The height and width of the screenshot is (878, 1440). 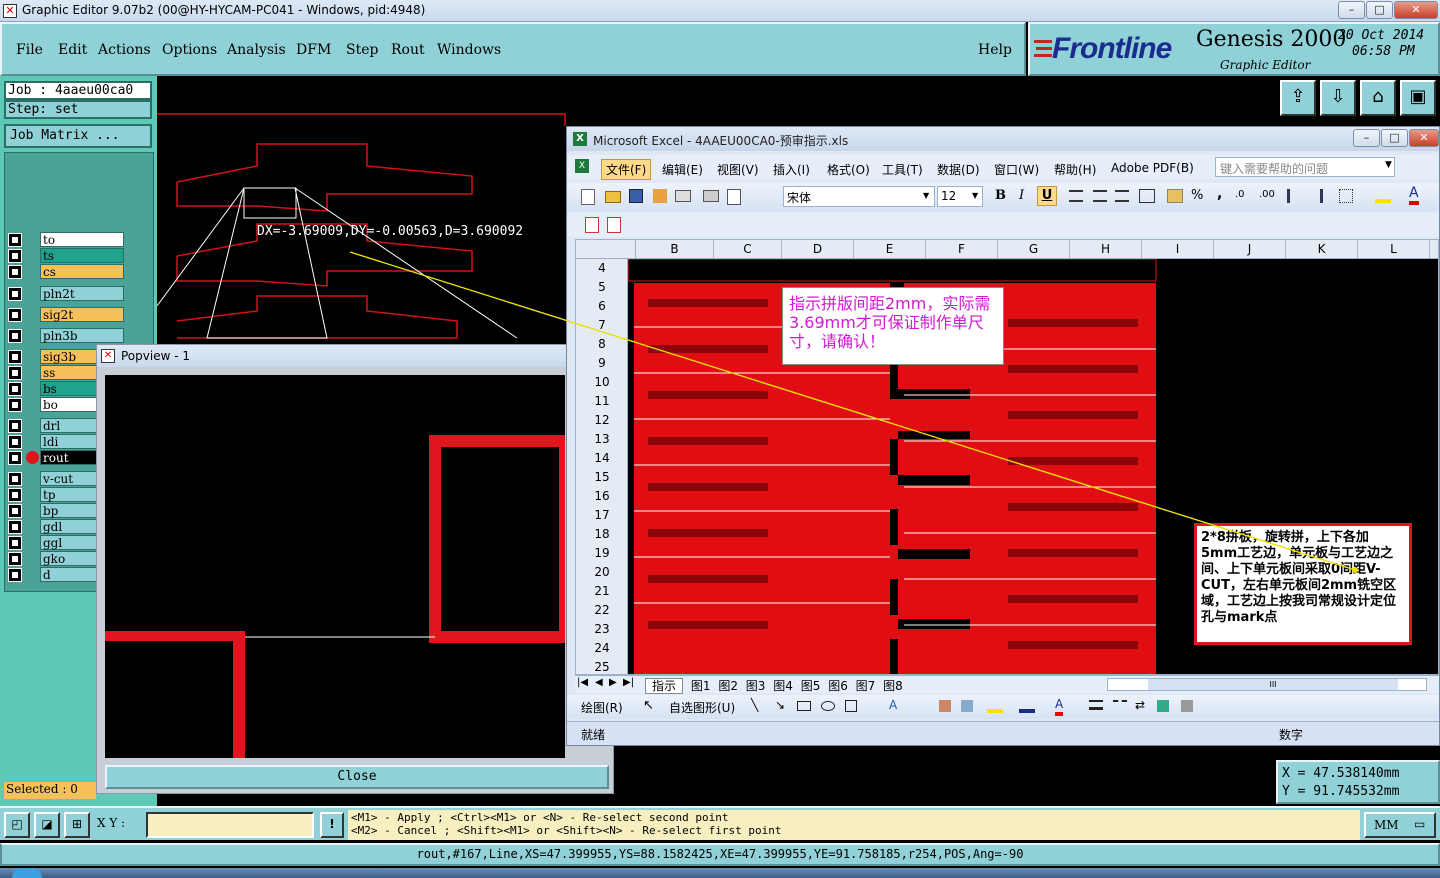 What do you see at coordinates (602, 382) in the screenshot?
I see `row-header: 10` at bounding box center [602, 382].